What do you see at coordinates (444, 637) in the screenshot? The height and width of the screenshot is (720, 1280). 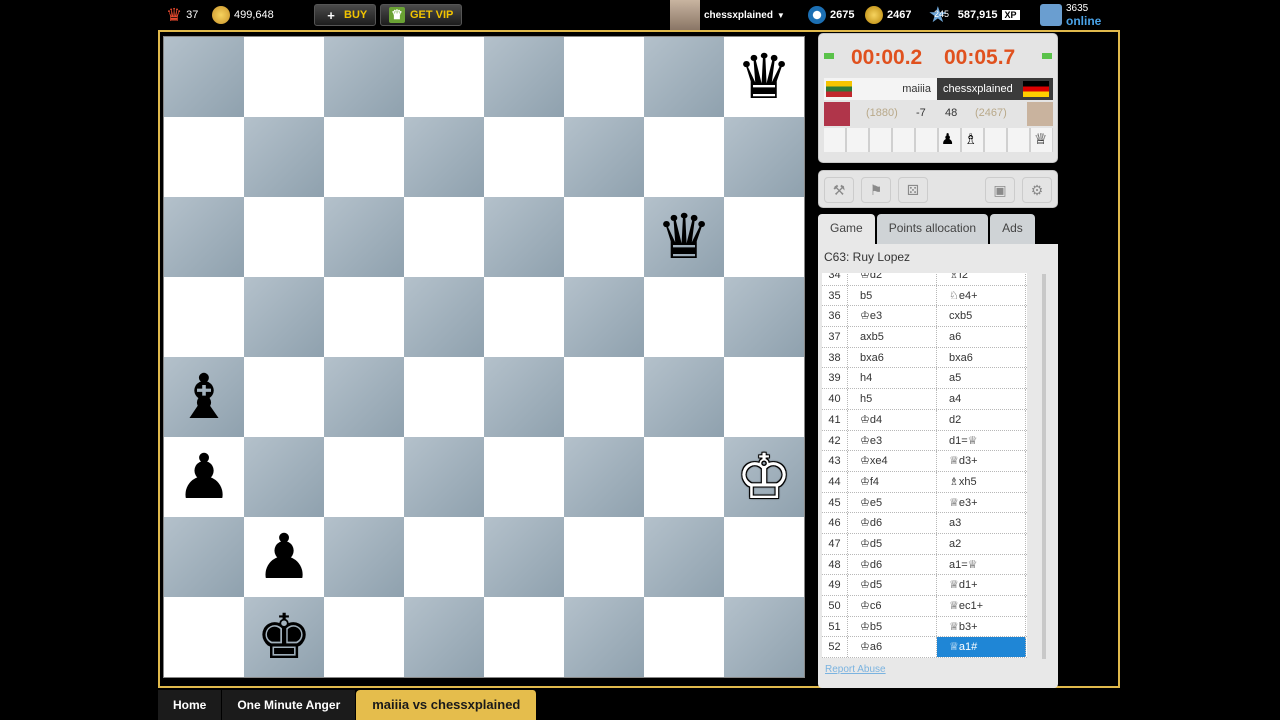 I see `square-d1` at bounding box center [444, 637].